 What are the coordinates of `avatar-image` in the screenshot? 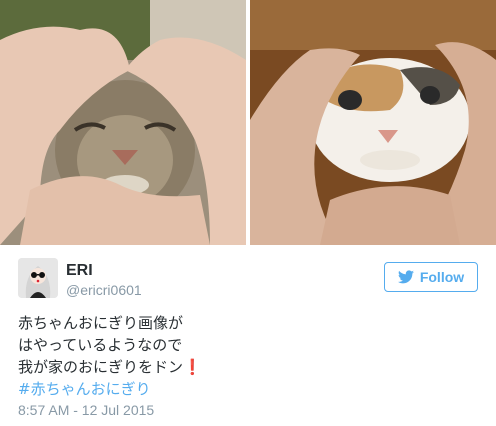 It's located at (38, 278).